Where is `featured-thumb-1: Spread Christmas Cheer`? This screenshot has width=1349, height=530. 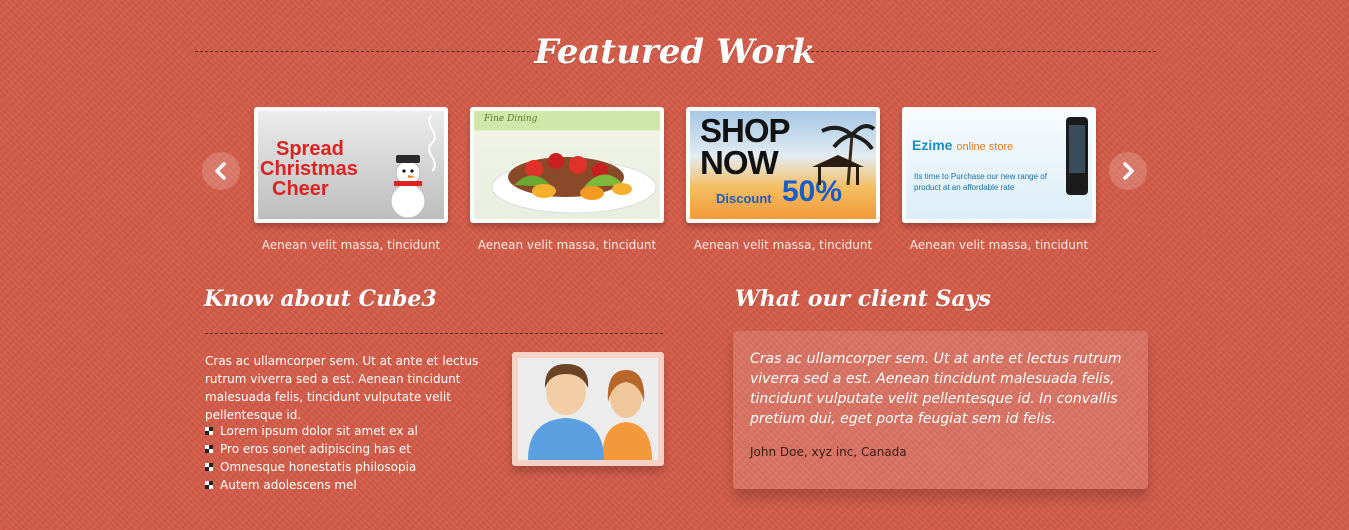 featured-thumb-1: Spread Christmas Cheer is located at coordinates (351, 165).